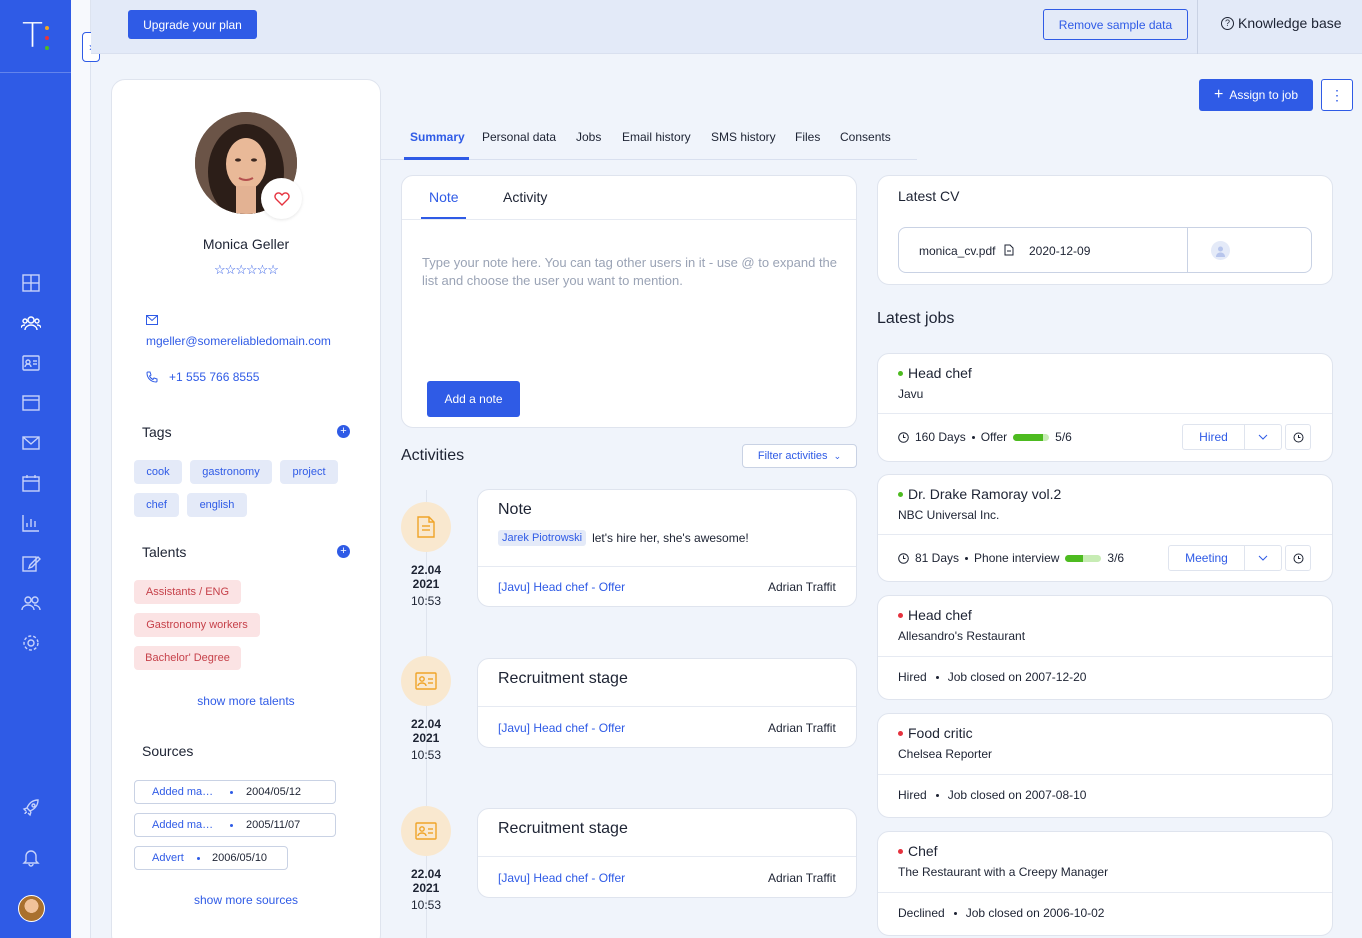 This screenshot has width=1362, height=938. Describe the element at coordinates (31, 908) in the screenshot. I see `user-avatar` at that location.